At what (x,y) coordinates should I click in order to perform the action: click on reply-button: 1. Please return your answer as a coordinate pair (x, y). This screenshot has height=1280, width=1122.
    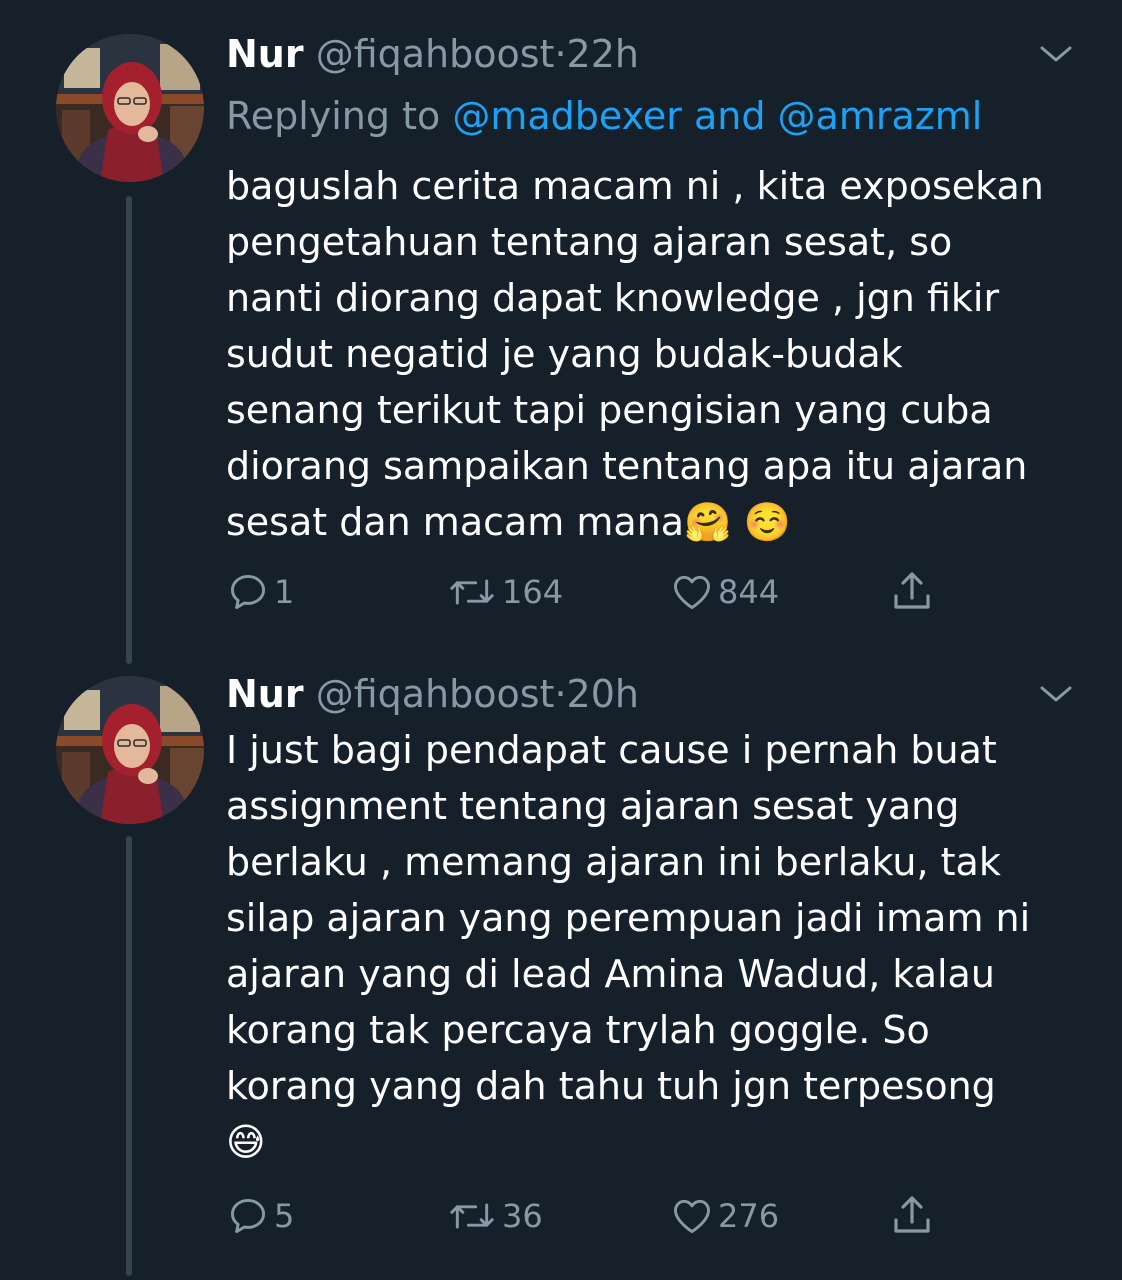
    Looking at the image, I should click on (260, 592).